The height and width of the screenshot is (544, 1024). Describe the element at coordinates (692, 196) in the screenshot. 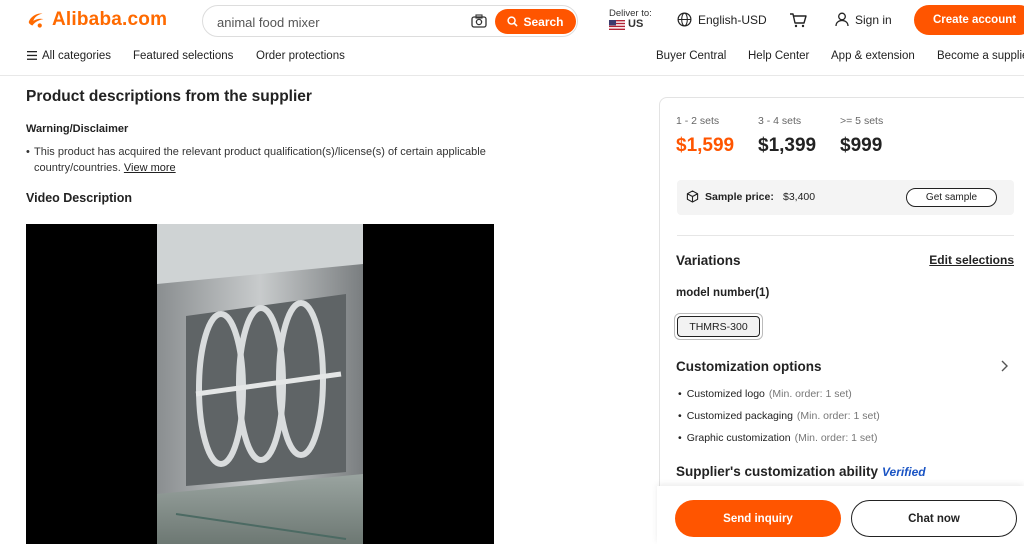

I see `box-icon` at that location.